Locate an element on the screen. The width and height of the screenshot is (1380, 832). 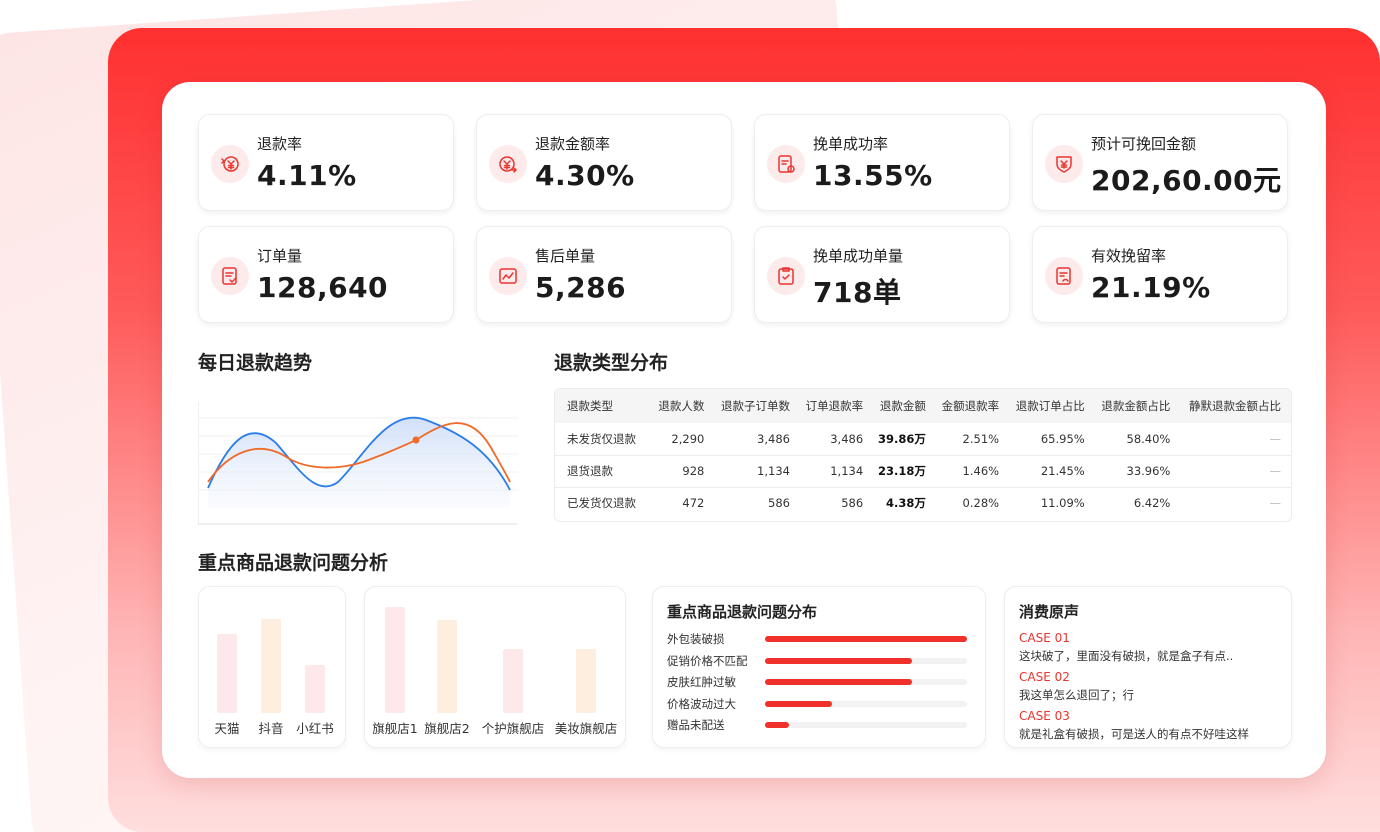
kpi-card: 售后单量 5,286 is located at coordinates (604, 274).